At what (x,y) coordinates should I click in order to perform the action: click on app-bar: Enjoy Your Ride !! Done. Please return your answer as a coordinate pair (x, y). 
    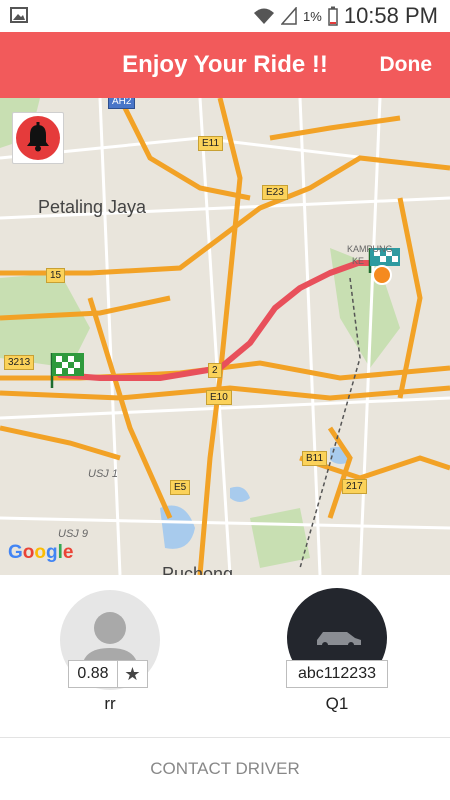
    Looking at the image, I should click on (225, 65).